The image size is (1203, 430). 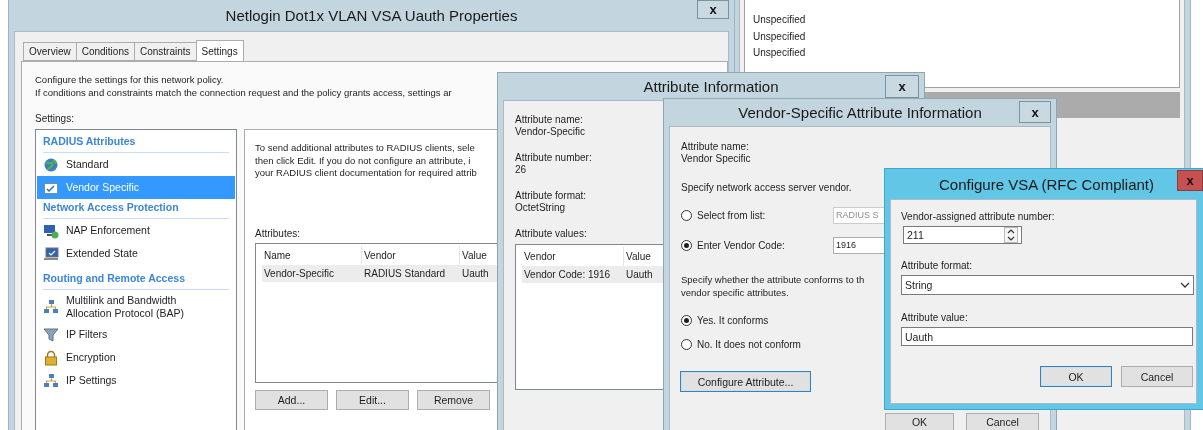 What do you see at coordinates (1047, 336) in the screenshot?
I see `value-field: Uauth` at bounding box center [1047, 336].